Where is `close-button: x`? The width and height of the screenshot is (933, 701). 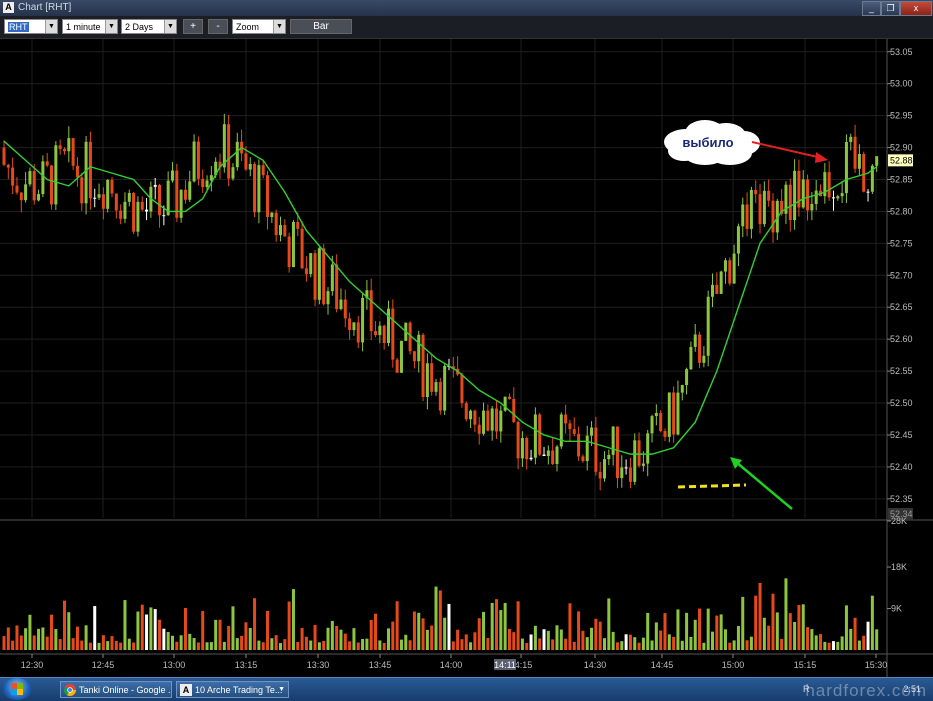 close-button: x is located at coordinates (916, 8).